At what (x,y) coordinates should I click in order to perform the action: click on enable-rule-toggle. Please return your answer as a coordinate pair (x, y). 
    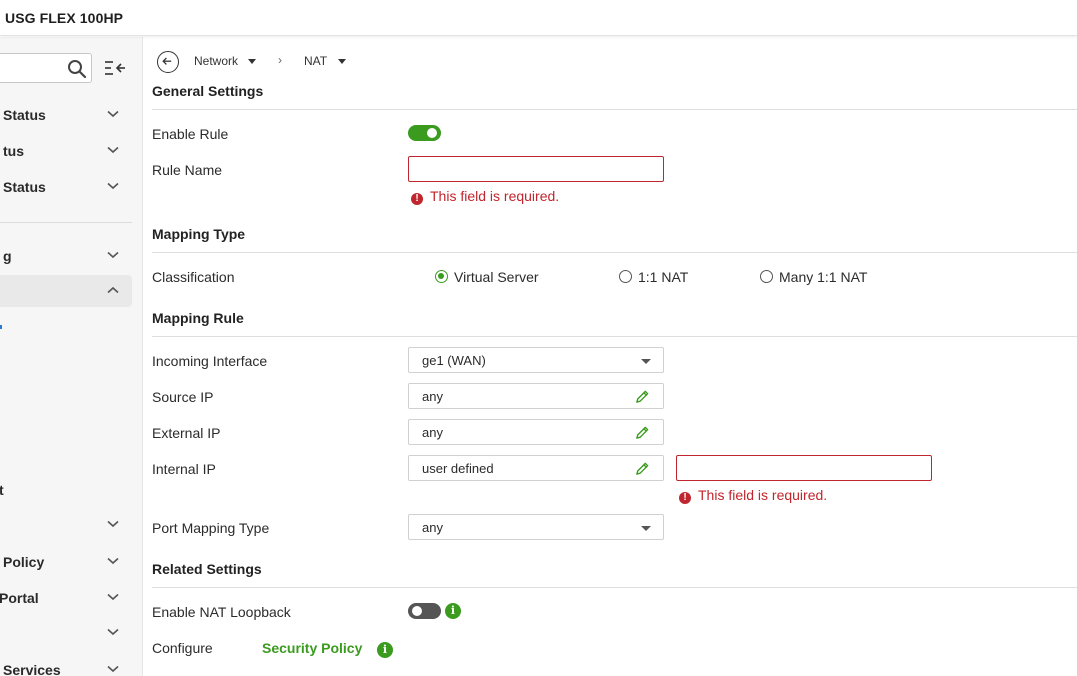
    Looking at the image, I should click on (424, 133).